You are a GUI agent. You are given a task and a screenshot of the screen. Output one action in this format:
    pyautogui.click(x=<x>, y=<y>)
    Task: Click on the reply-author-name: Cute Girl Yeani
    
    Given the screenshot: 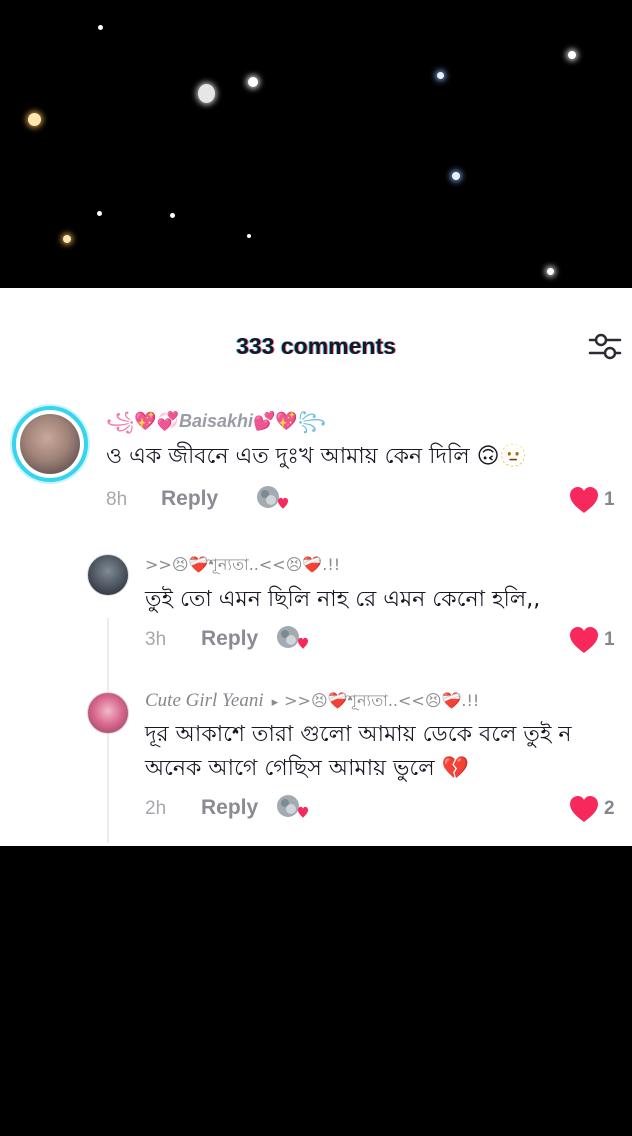 What is the action you would take?
    pyautogui.click(x=204, y=700)
    